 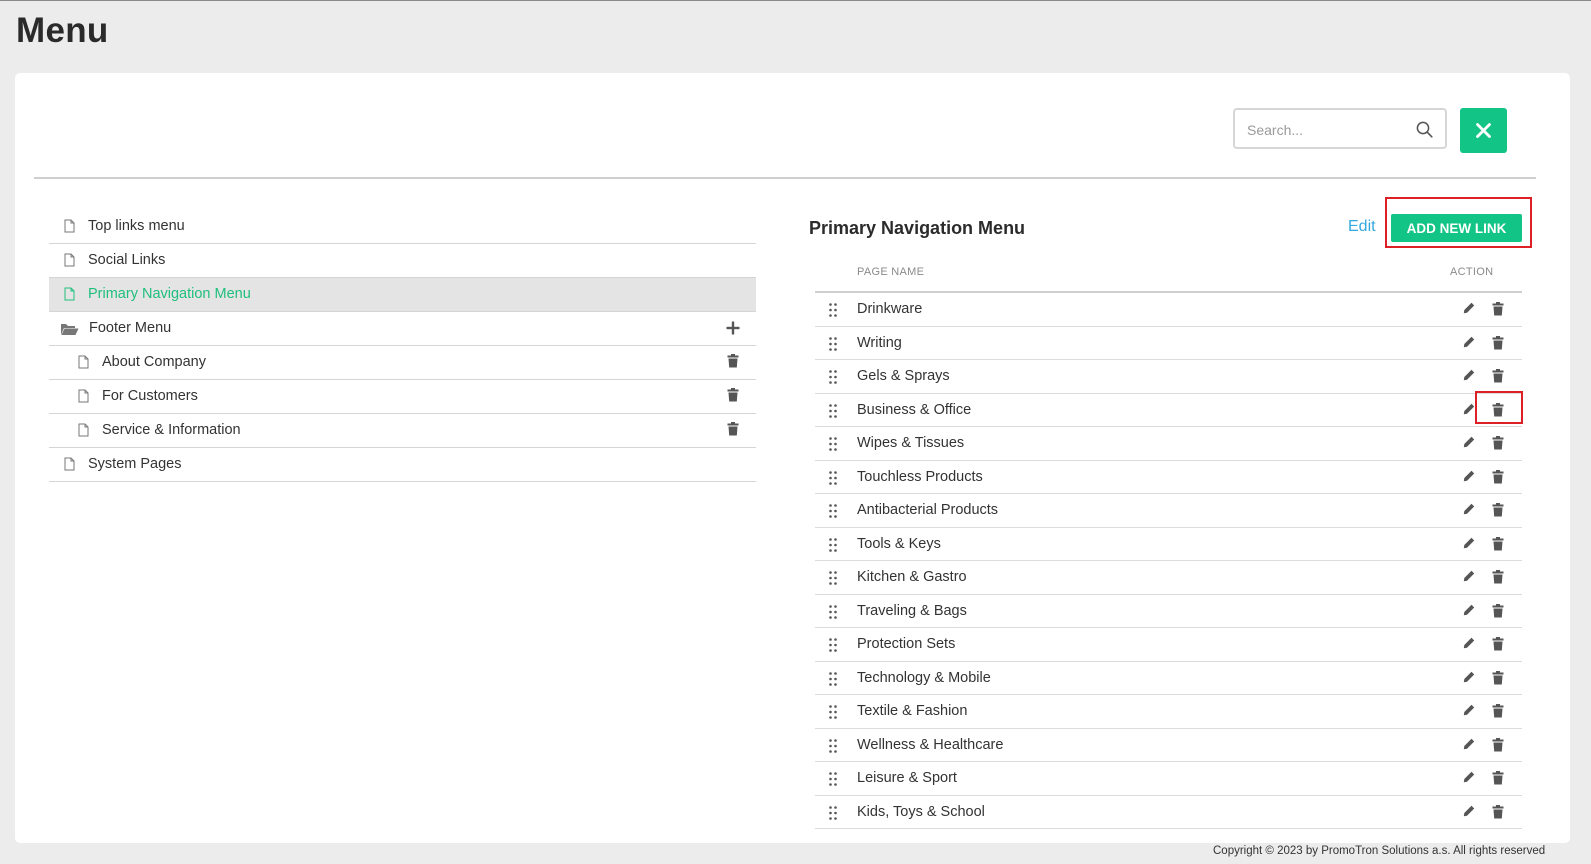 I want to click on page-name: Writing, so click(x=879, y=342).